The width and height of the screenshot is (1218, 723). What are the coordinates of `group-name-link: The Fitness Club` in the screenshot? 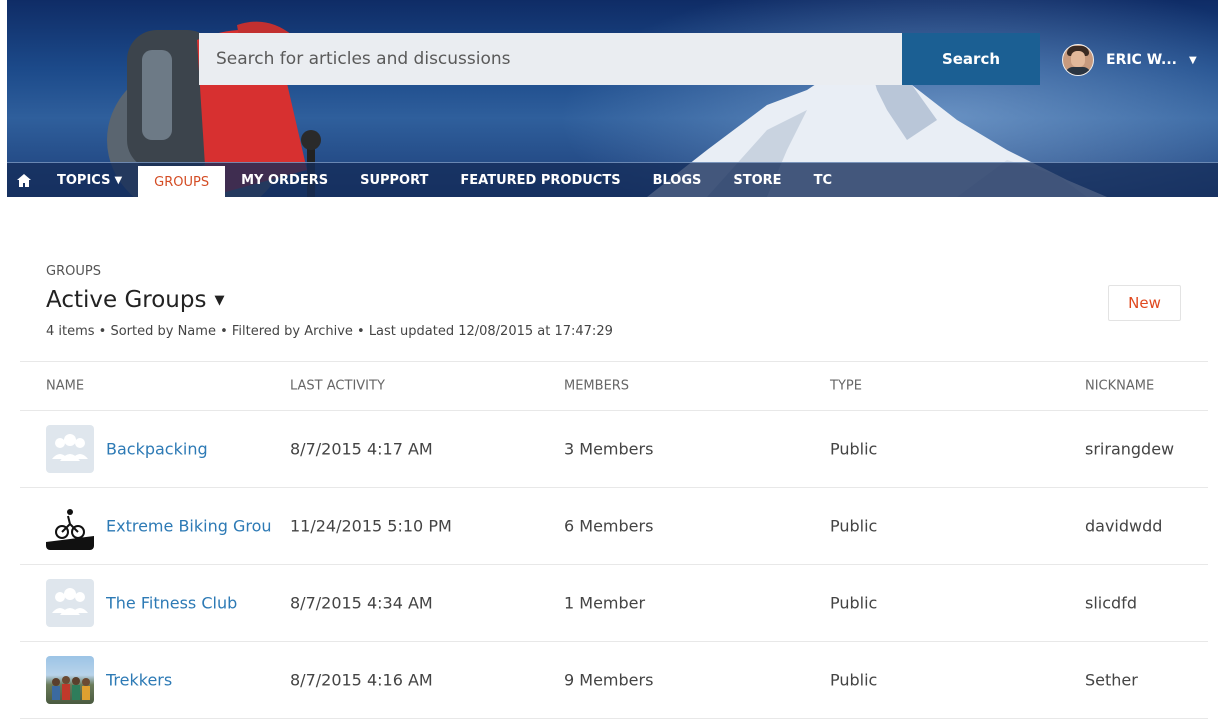 It's located at (197, 603).